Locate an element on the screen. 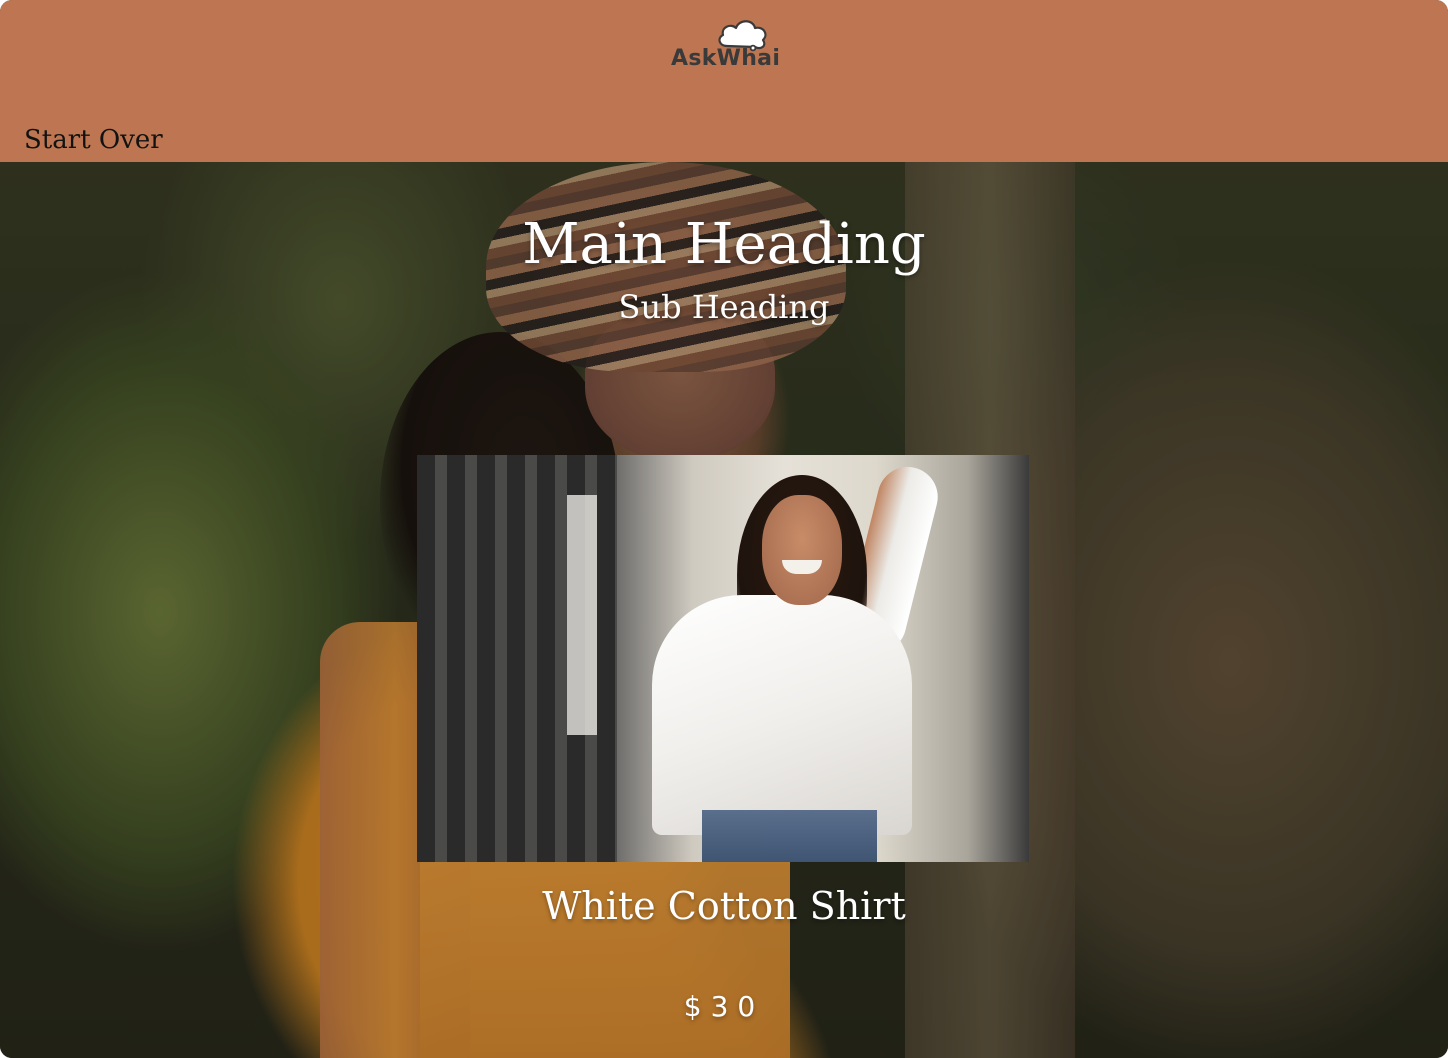 This screenshot has width=1448, height=1058. askwhai-logo: AskWhai is located at coordinates (725, 46).